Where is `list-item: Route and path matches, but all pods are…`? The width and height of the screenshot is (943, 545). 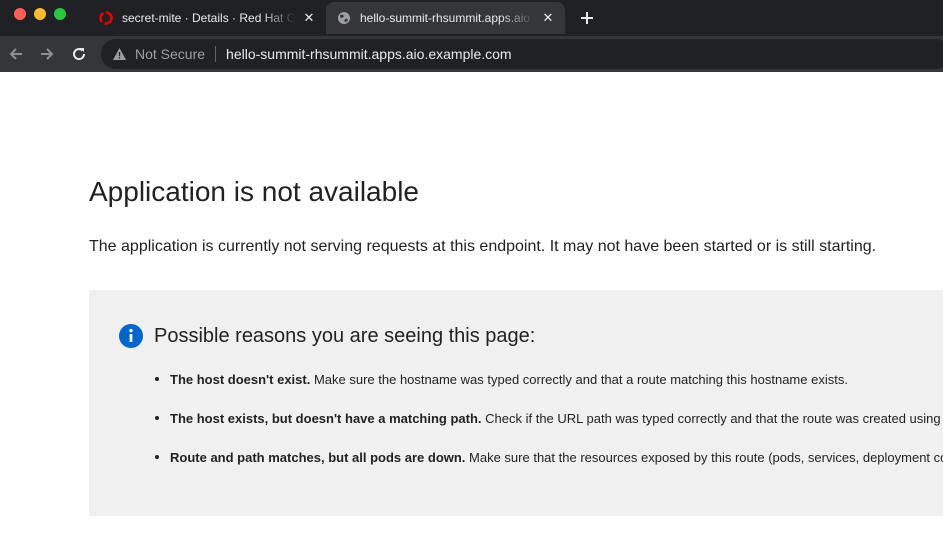 list-item: Route and path matches, but all pods are… is located at coordinates (549, 469).